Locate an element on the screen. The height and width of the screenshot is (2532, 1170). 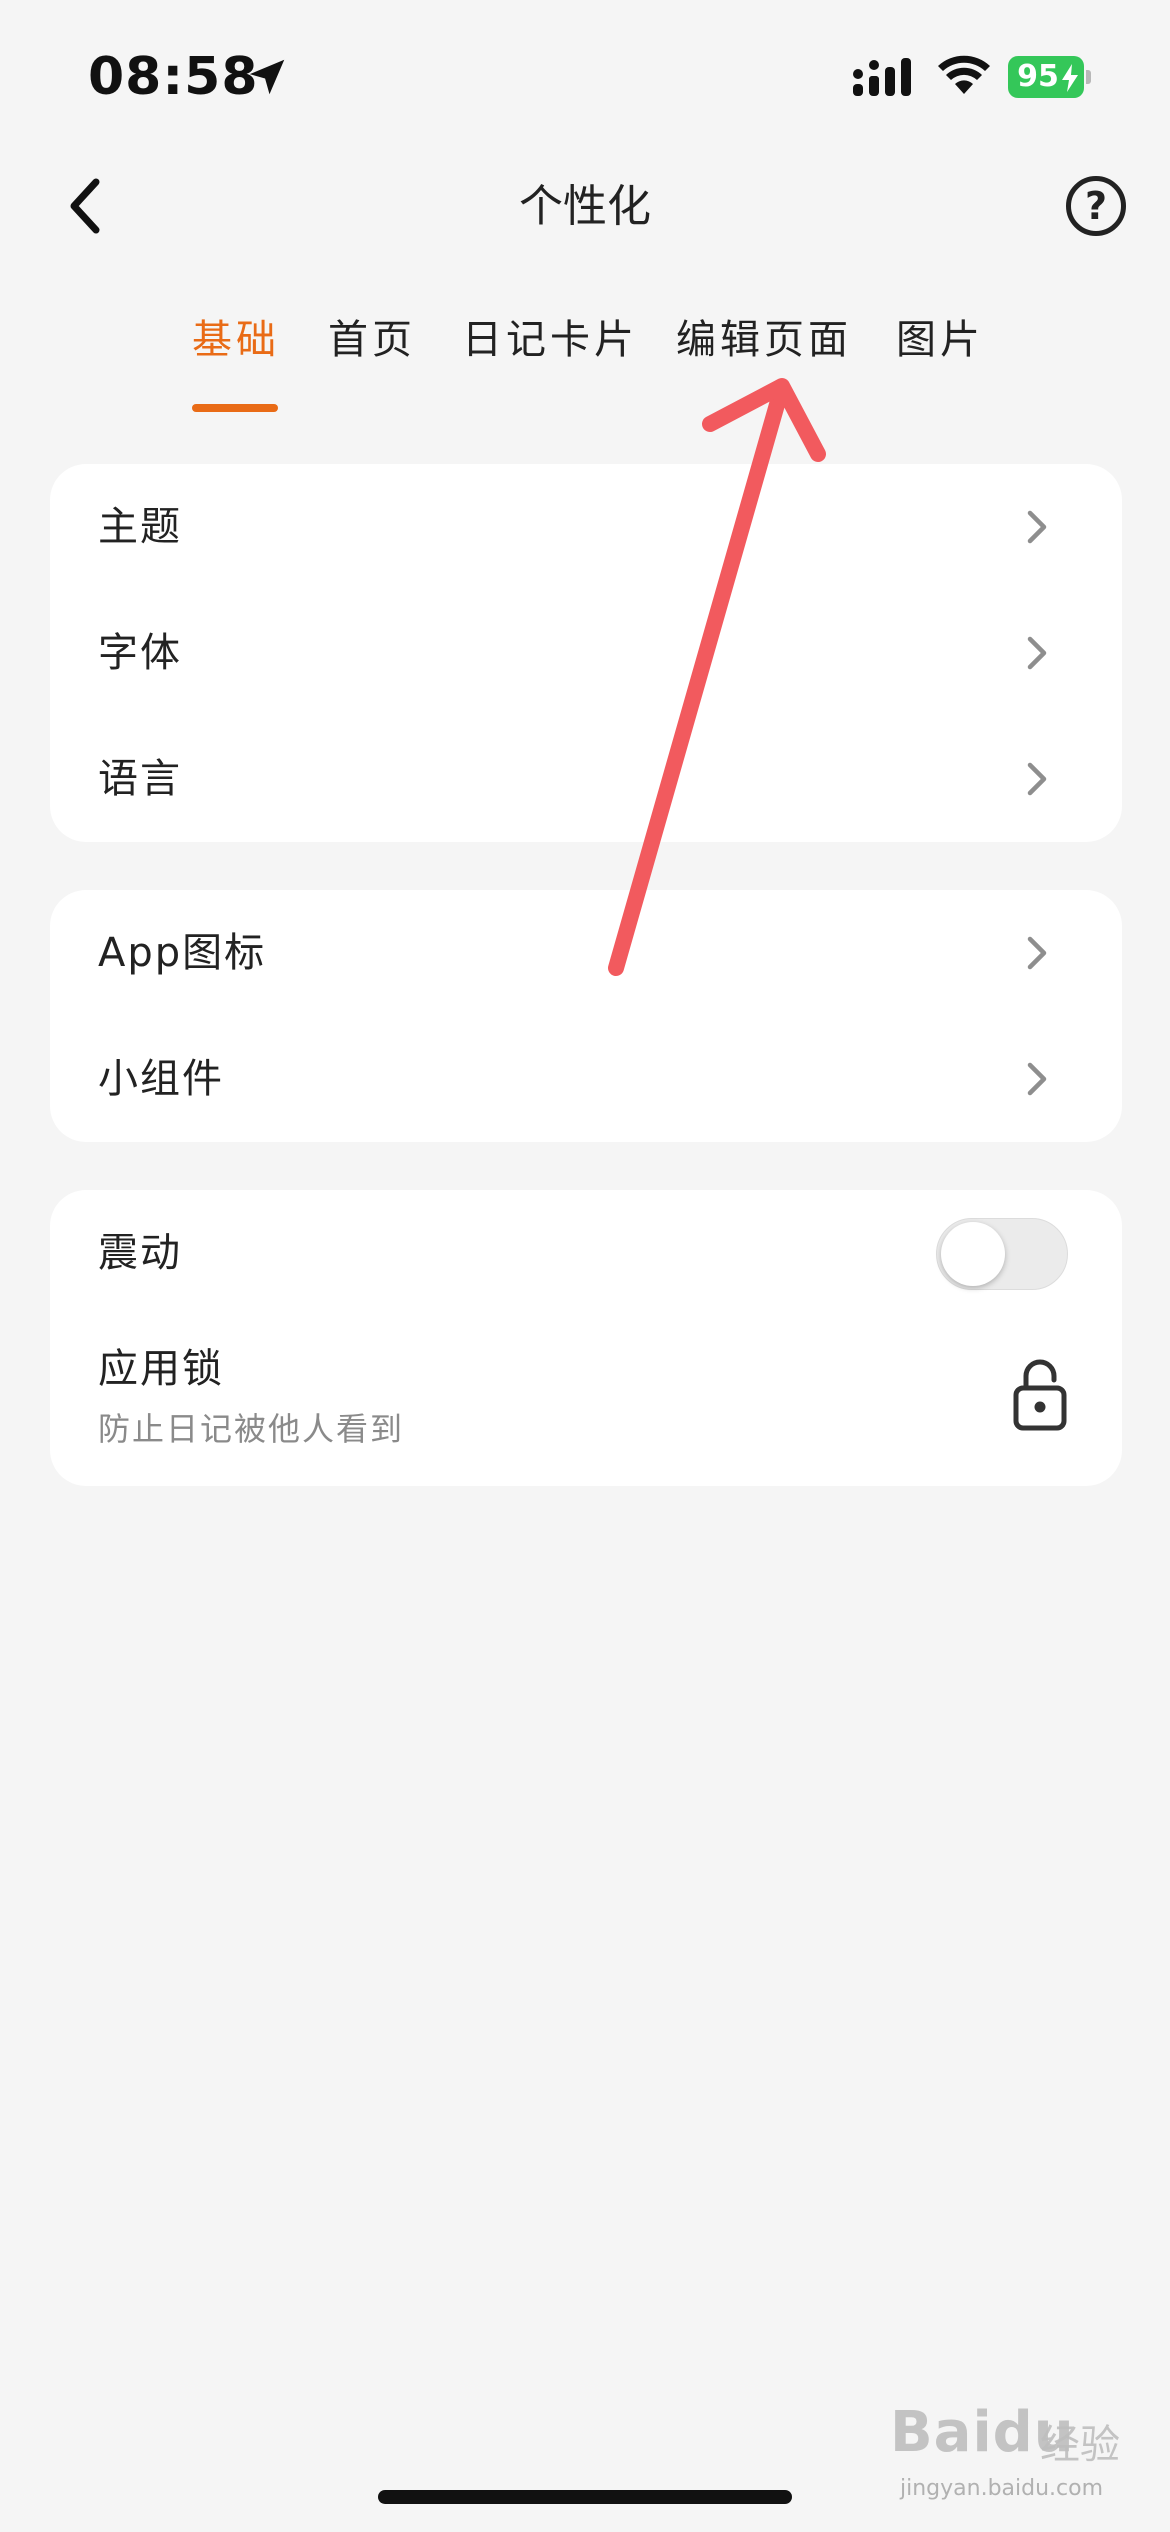
settings-row-app-lock: 应用锁 防止日记被他人看到 is located at coordinates (586, 1401).